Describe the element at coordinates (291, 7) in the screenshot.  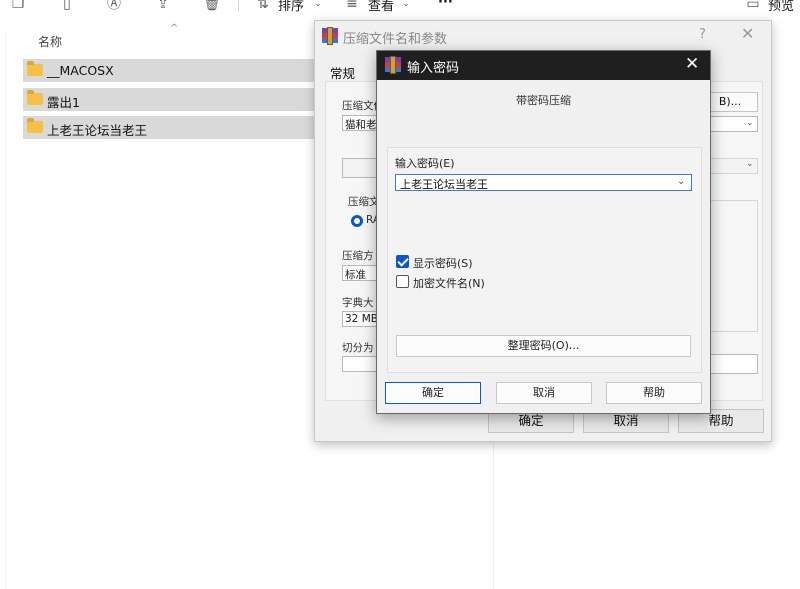
I see `sort-button: 排序` at that location.